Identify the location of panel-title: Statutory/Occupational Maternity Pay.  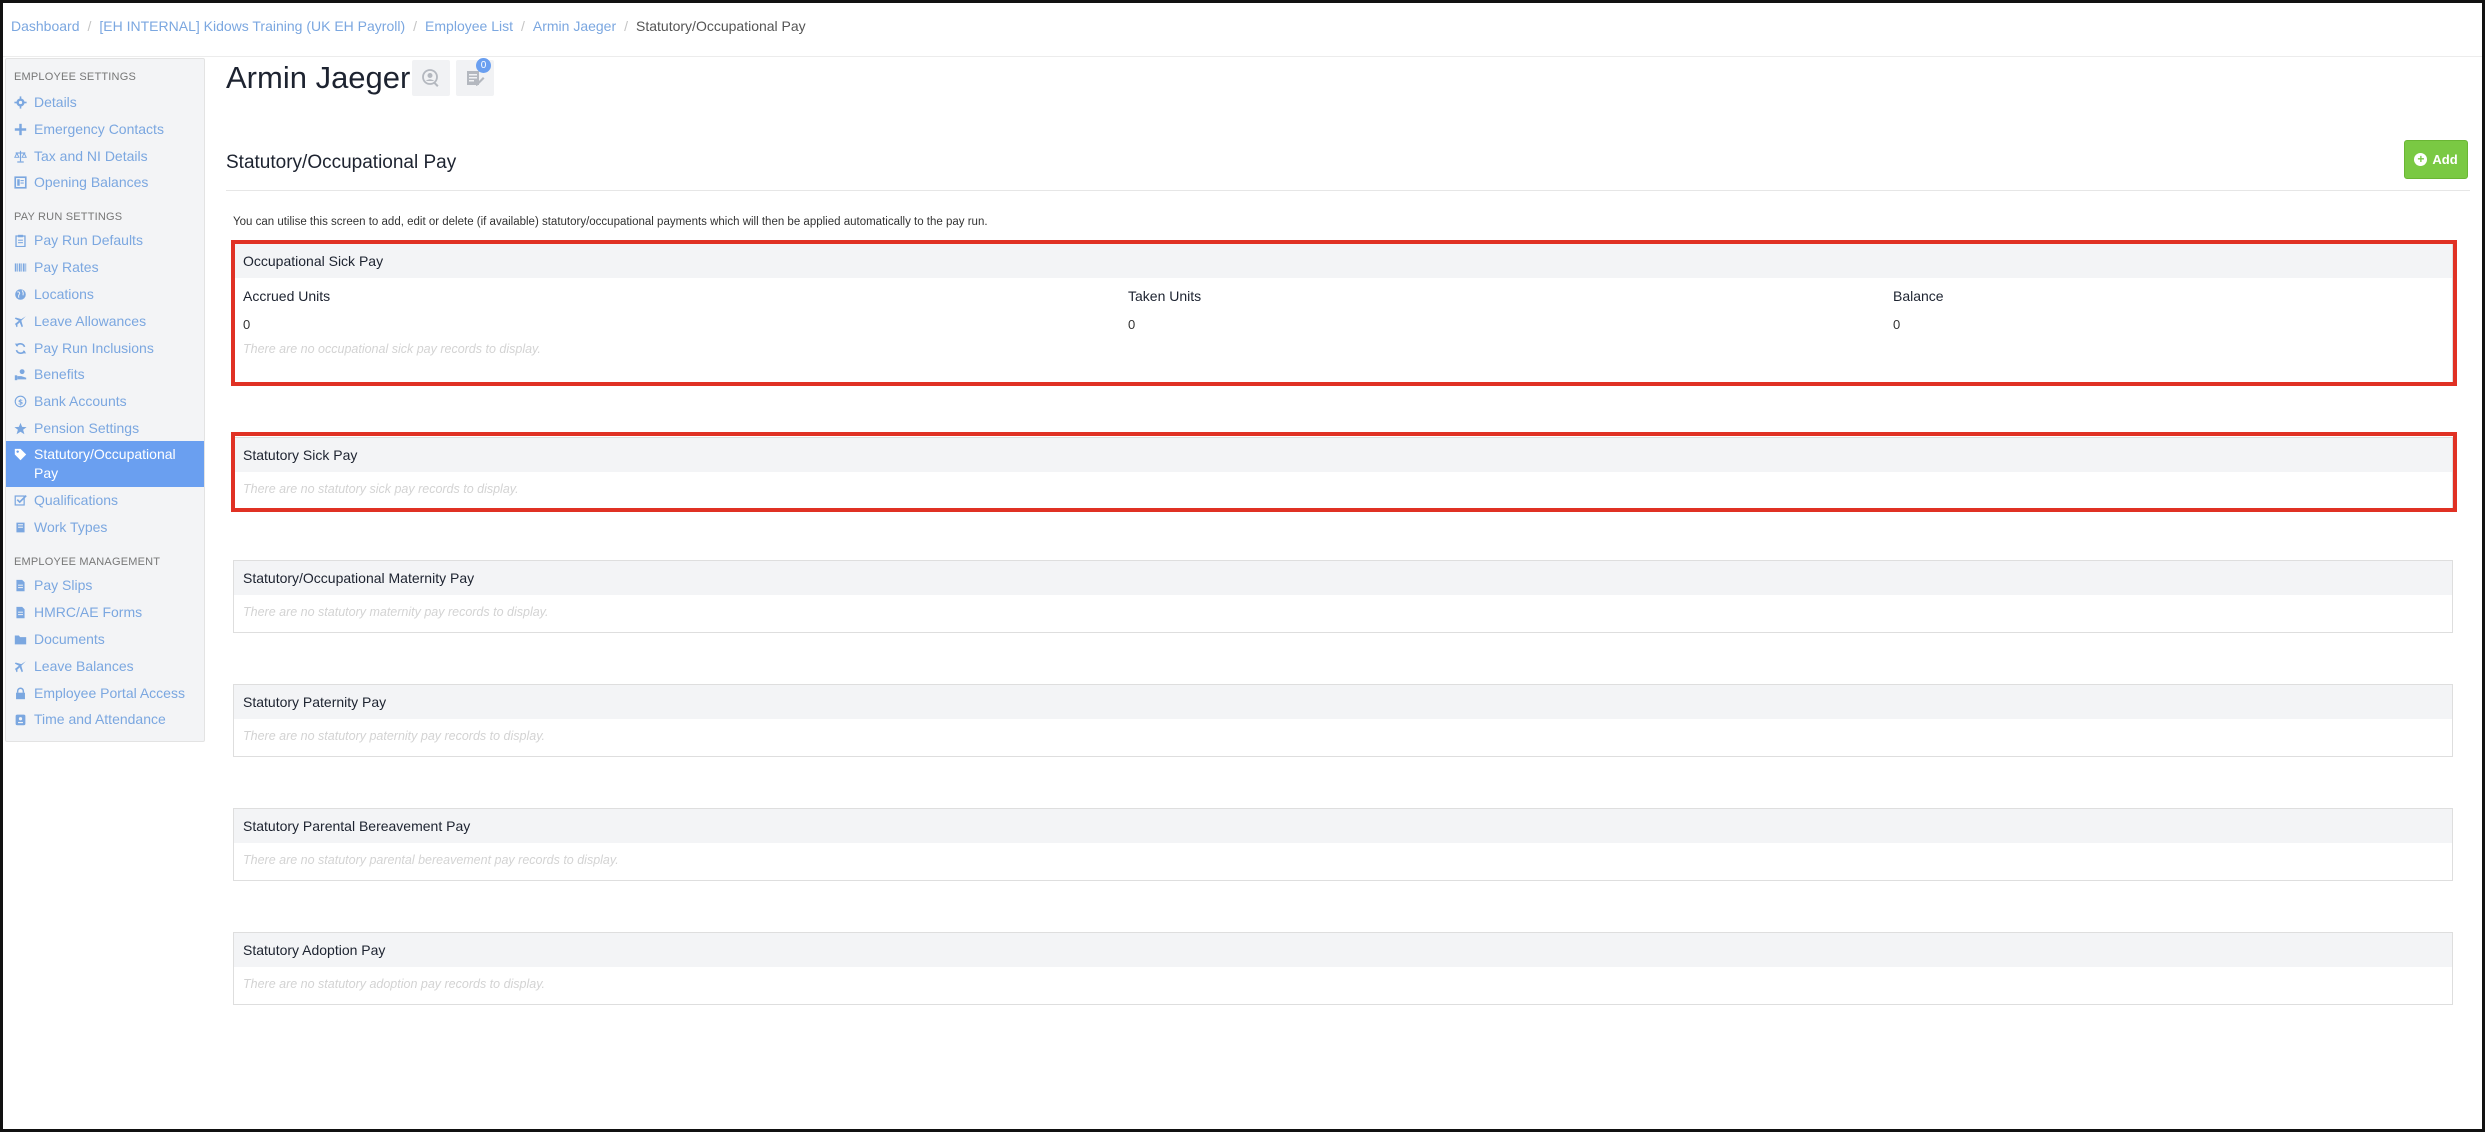
(1343, 578).